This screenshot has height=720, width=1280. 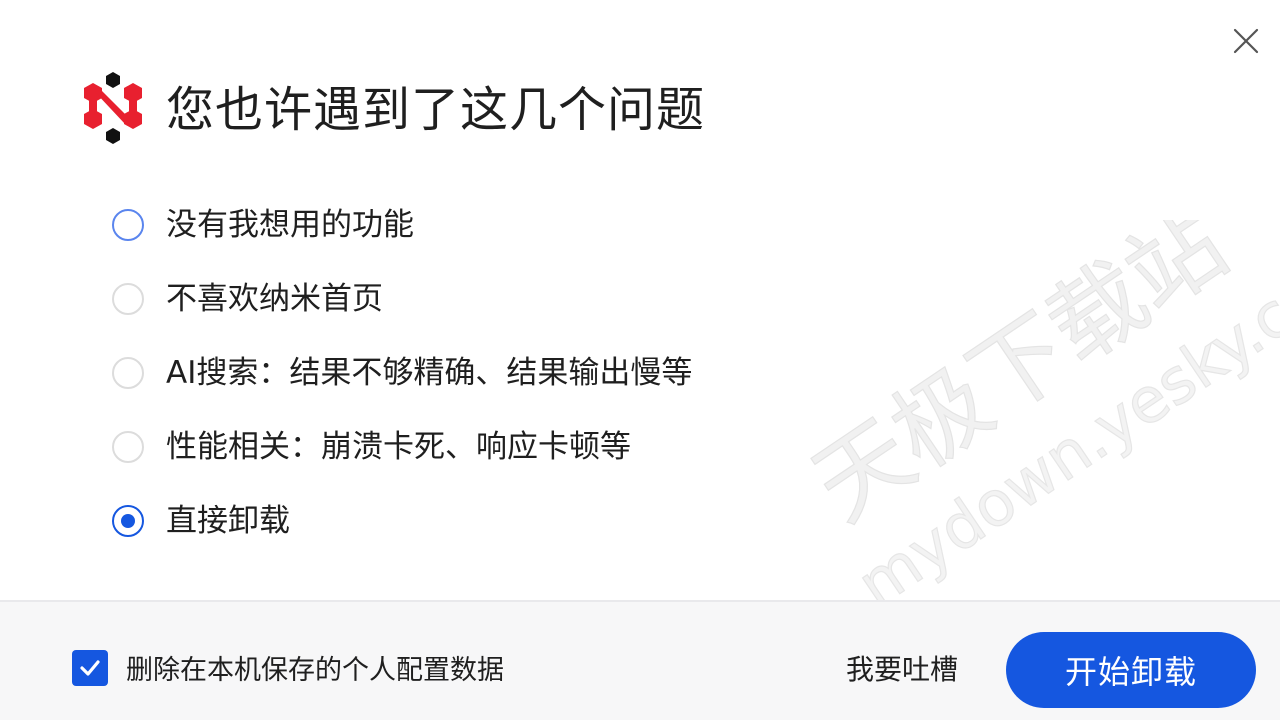 What do you see at coordinates (429, 373) in the screenshot?
I see `option-label: AI搜索：结果不够精确、结果输出慢等` at bounding box center [429, 373].